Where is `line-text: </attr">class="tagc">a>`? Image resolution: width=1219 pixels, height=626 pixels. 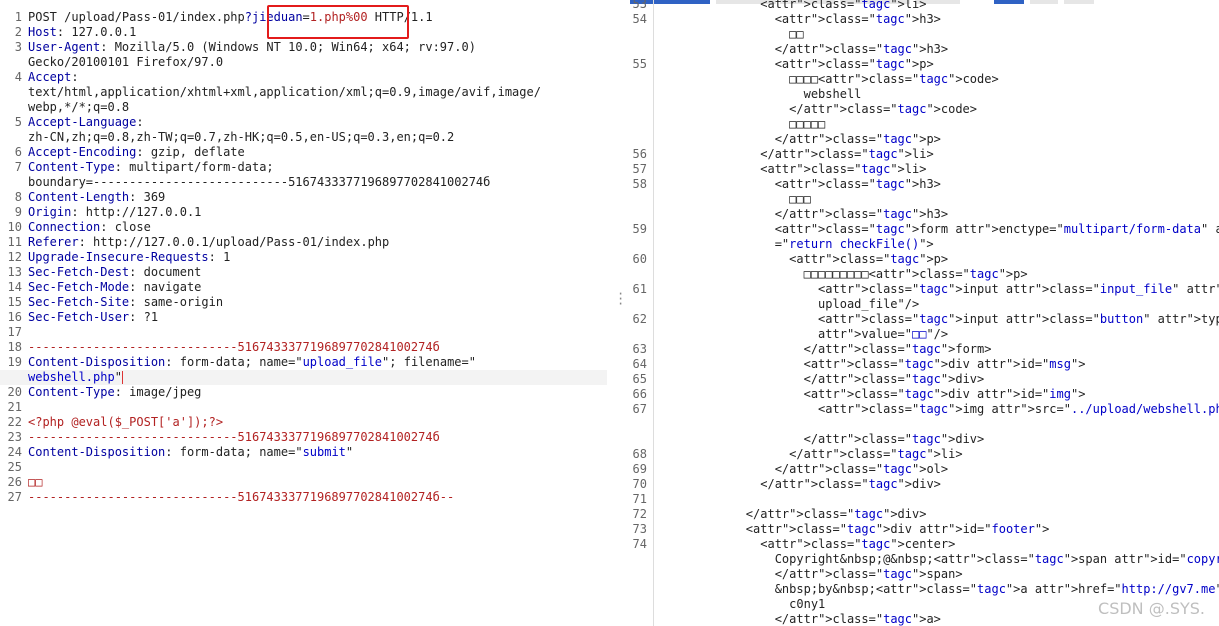 line-text: </attr">class="tagc">a> is located at coordinates (814, 619).